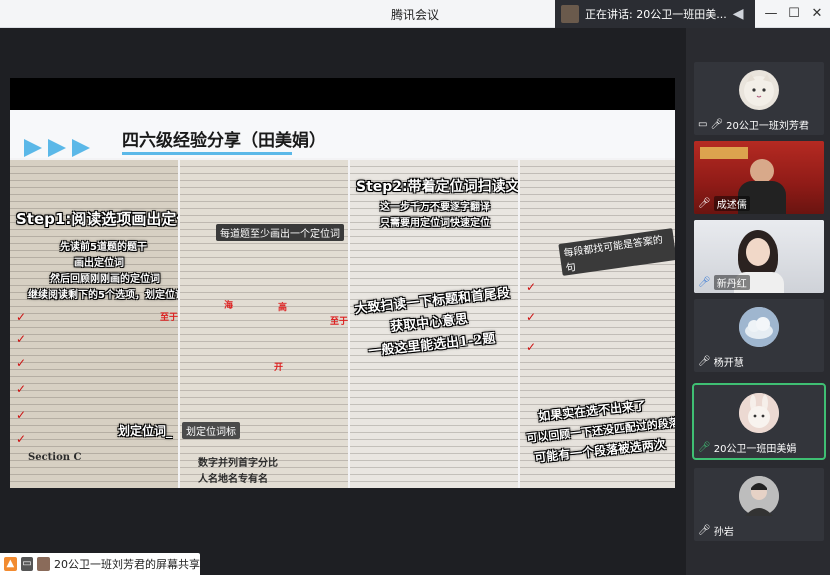 This screenshot has width=830, height=575. I want to click on participant-name: 🎤︎ 孙岩, so click(716, 531).